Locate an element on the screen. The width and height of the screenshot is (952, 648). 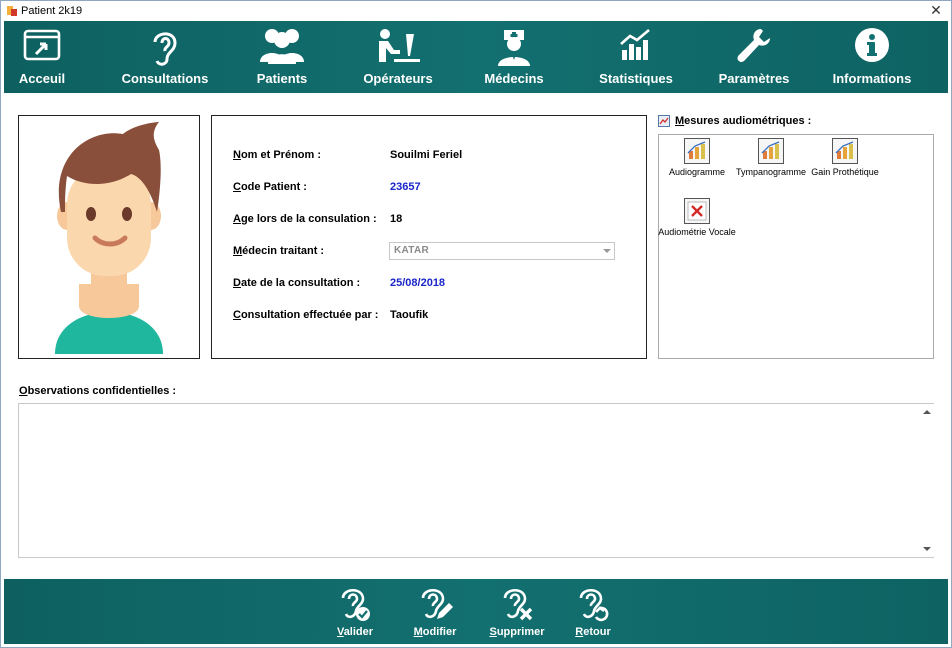
chart-icon is located at coordinates (635, 44).